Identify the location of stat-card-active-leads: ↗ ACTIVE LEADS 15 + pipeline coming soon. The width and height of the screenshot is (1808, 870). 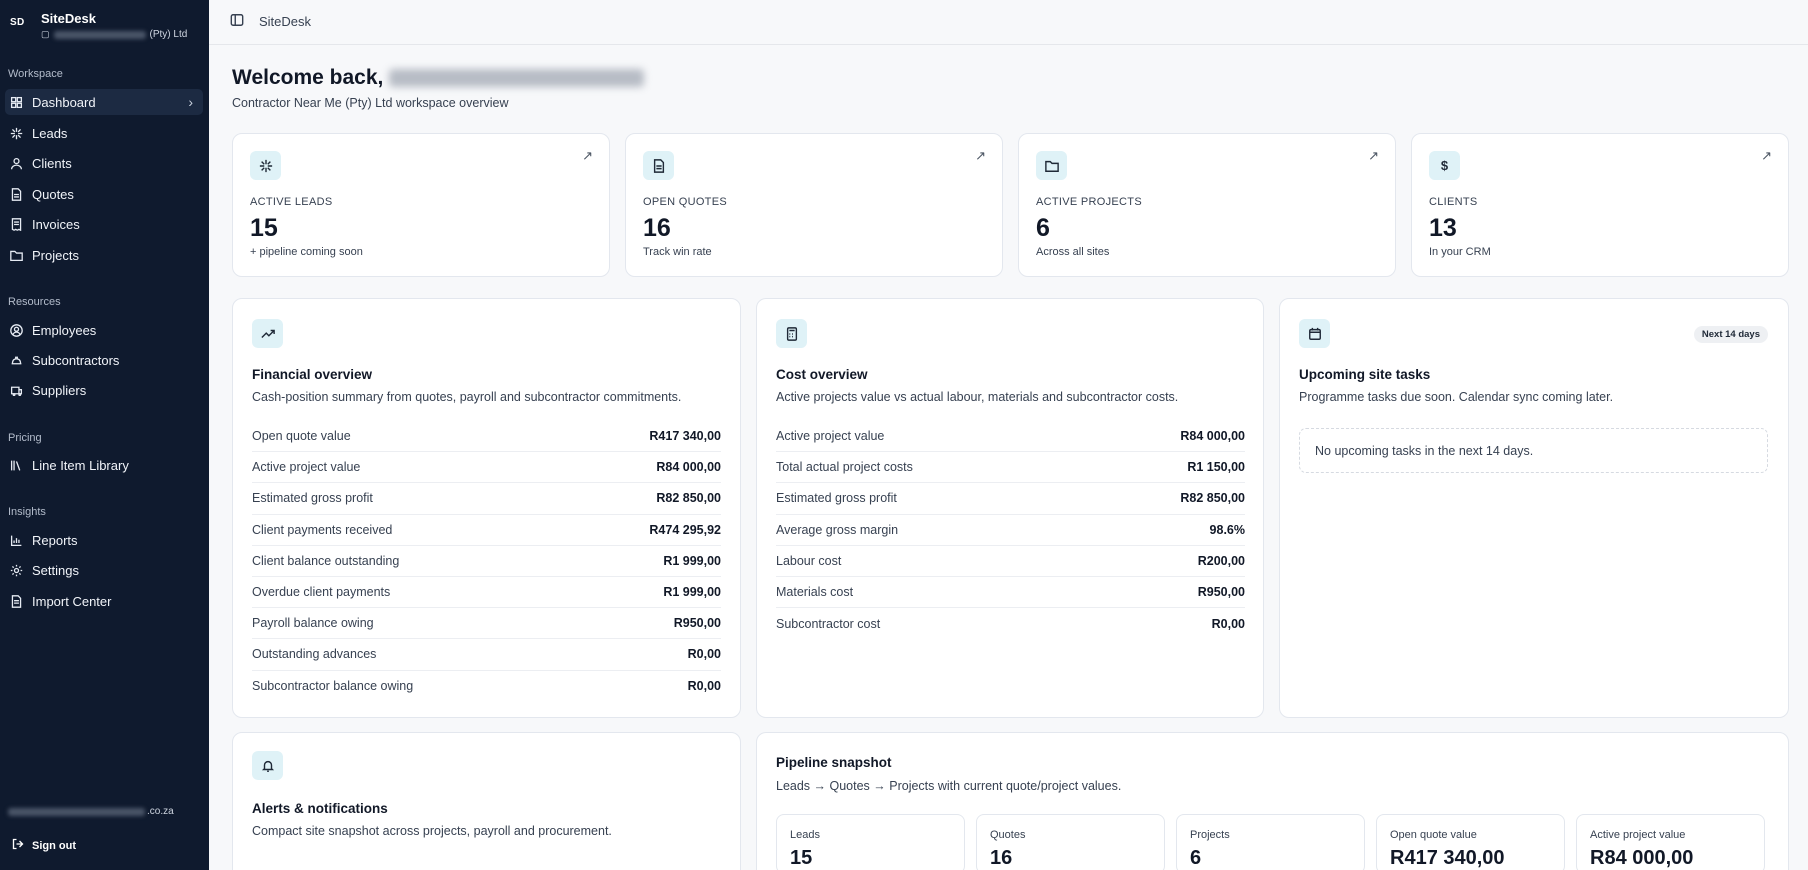
(421, 205).